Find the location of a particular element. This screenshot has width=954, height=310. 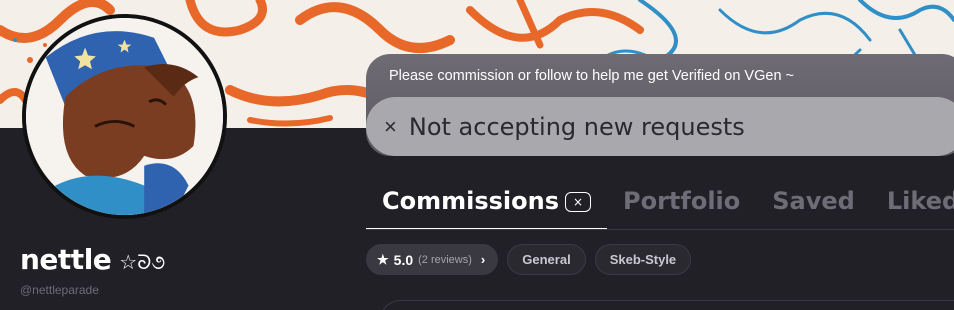

tab-label: Commissions is located at coordinates (470, 201).